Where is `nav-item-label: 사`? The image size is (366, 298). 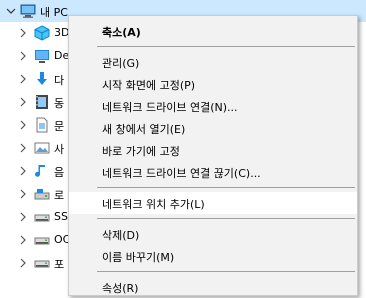 nav-item-label: 사 is located at coordinates (59, 149).